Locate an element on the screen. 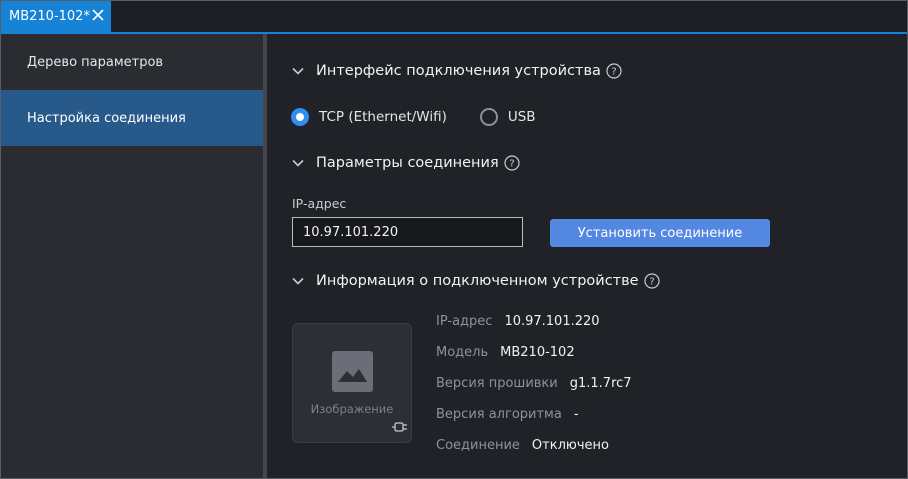 The width and height of the screenshot is (908, 479). section-title: Интерфейс подключения устройства is located at coordinates (458, 71).